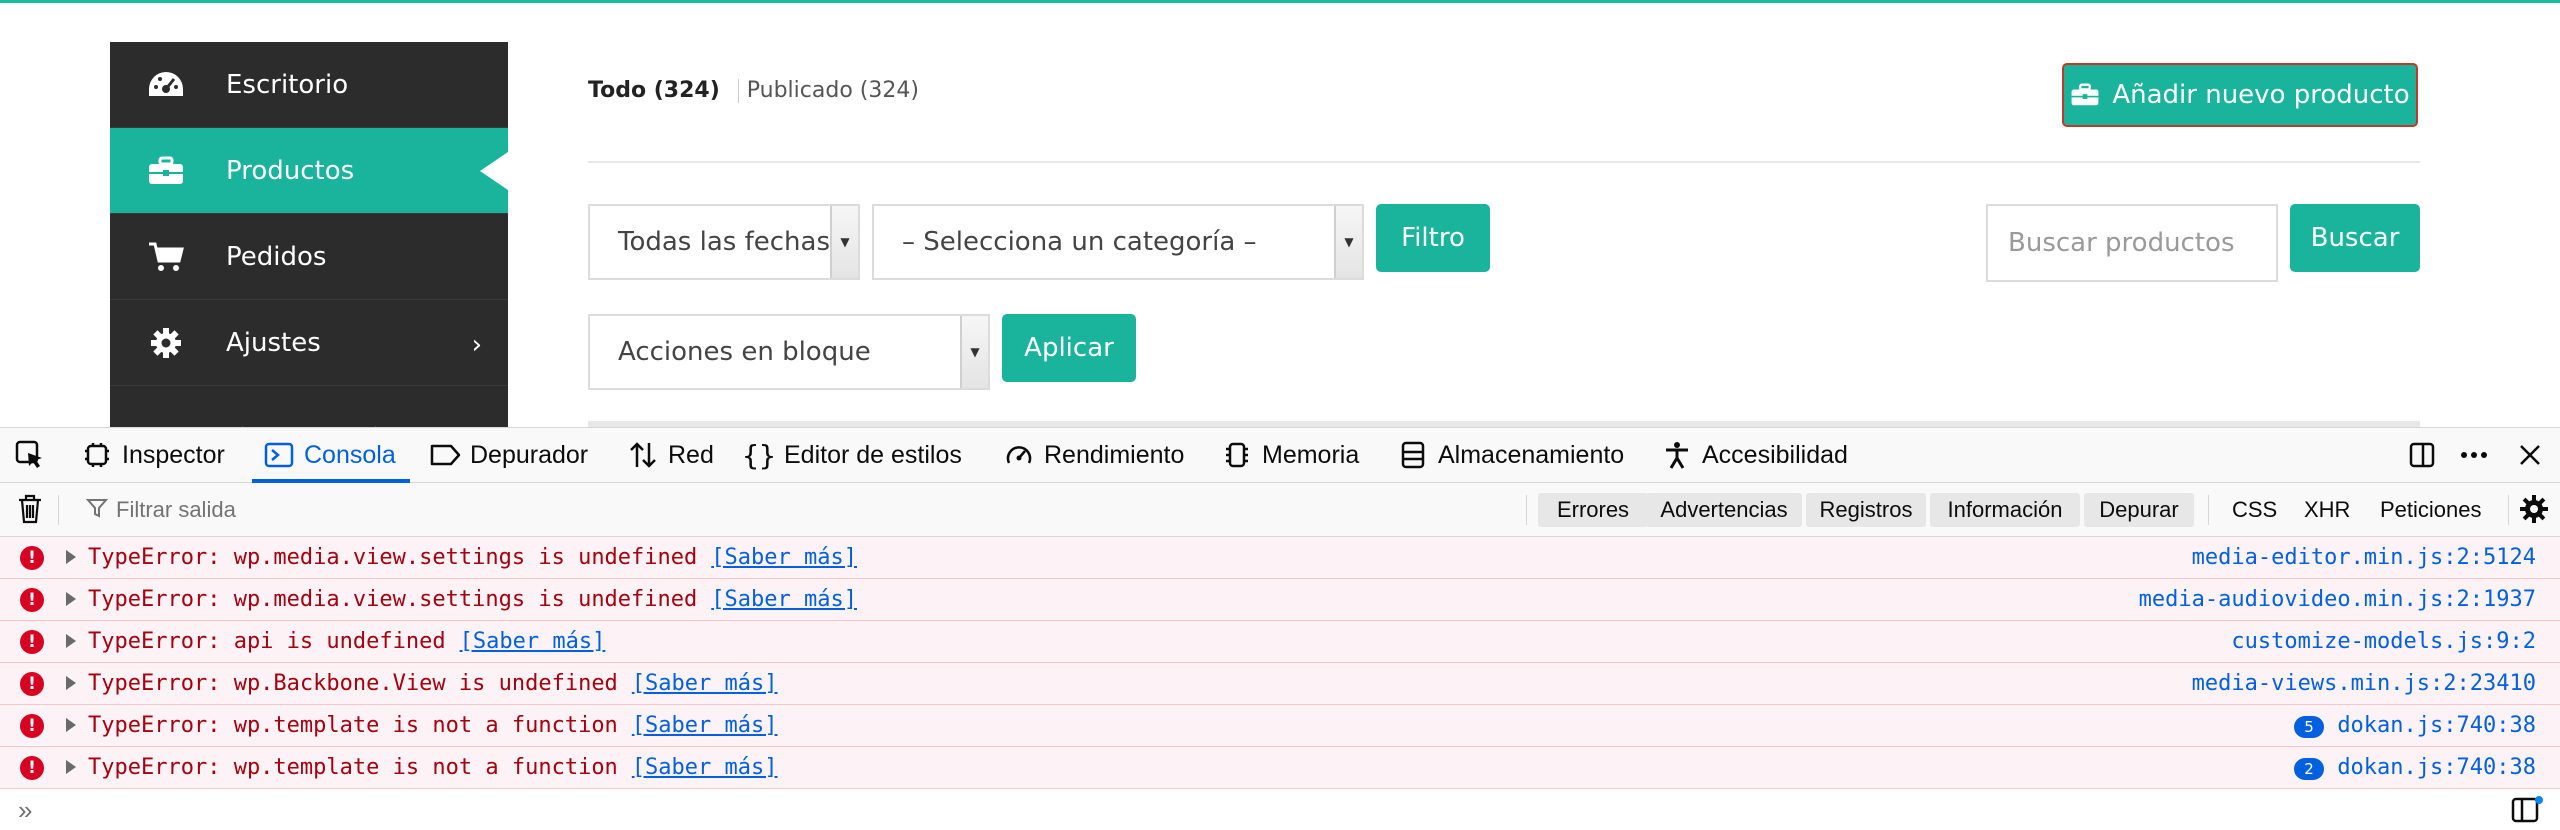  Describe the element at coordinates (309, 343) in the screenshot. I see `sidebar-item-ajustes: Ajustes ›` at that location.